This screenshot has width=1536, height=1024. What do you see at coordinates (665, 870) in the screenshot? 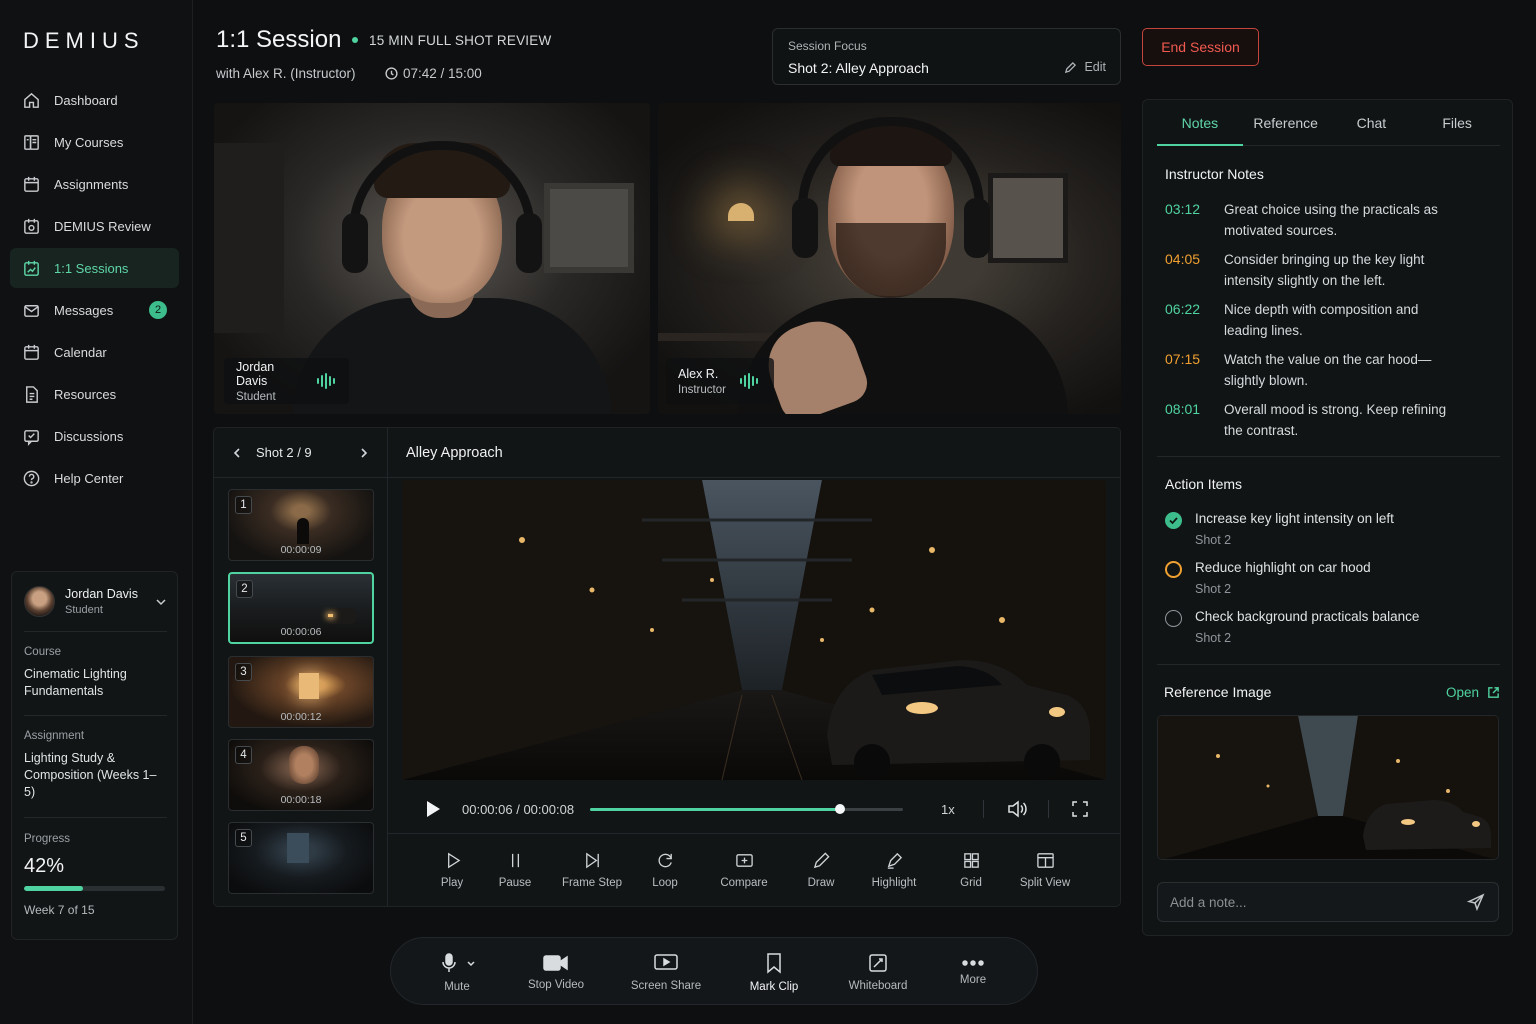
I see `tool-loop-button: Loop` at bounding box center [665, 870].